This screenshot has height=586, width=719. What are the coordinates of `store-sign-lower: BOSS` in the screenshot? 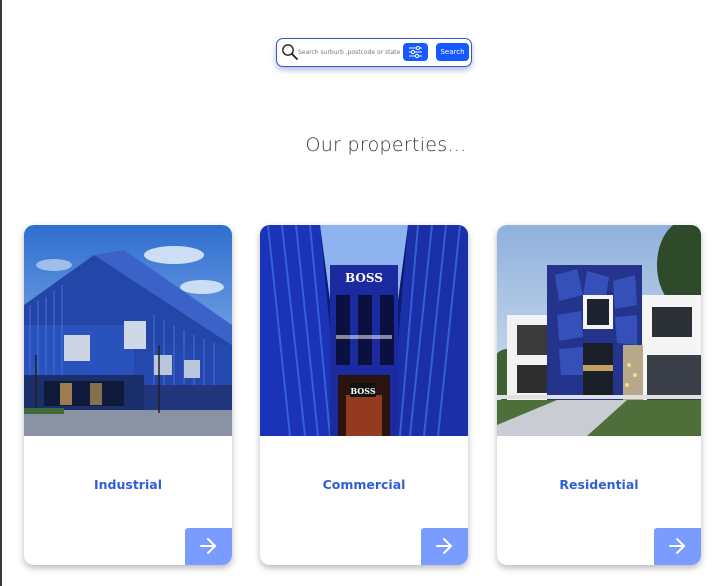 It's located at (362, 391).